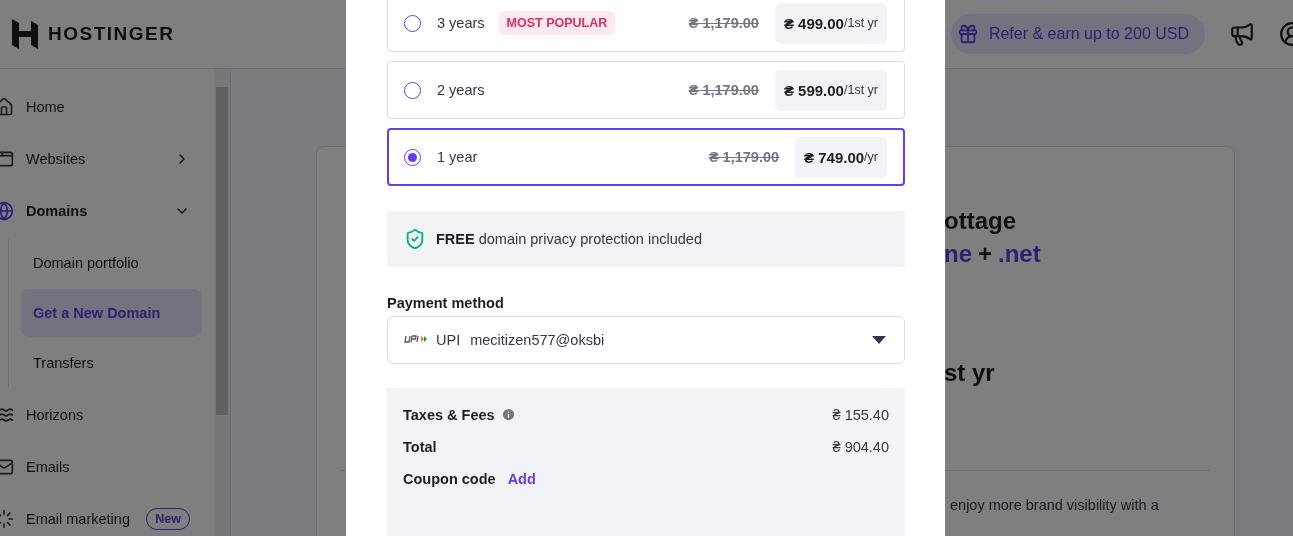 The image size is (1293, 536). I want to click on sidebar-item: Email marketing, so click(78, 519).